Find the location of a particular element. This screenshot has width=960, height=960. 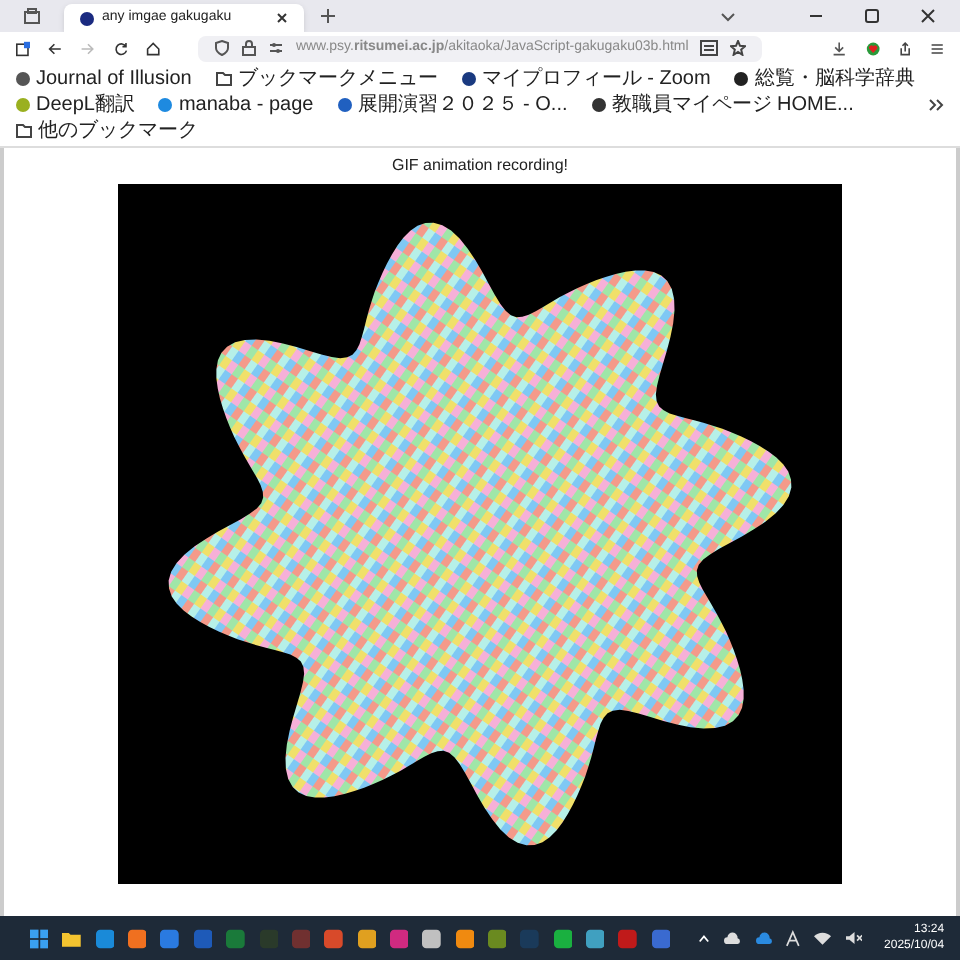

home-icon is located at coordinates (152, 48).